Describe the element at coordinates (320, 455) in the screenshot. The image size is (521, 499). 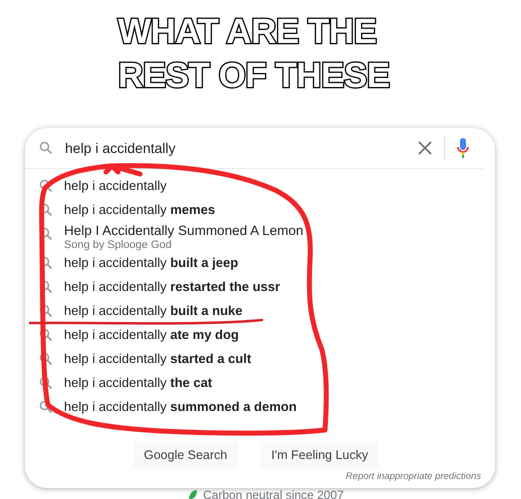
I see `search-button: I'm Feeling Lucky` at that location.